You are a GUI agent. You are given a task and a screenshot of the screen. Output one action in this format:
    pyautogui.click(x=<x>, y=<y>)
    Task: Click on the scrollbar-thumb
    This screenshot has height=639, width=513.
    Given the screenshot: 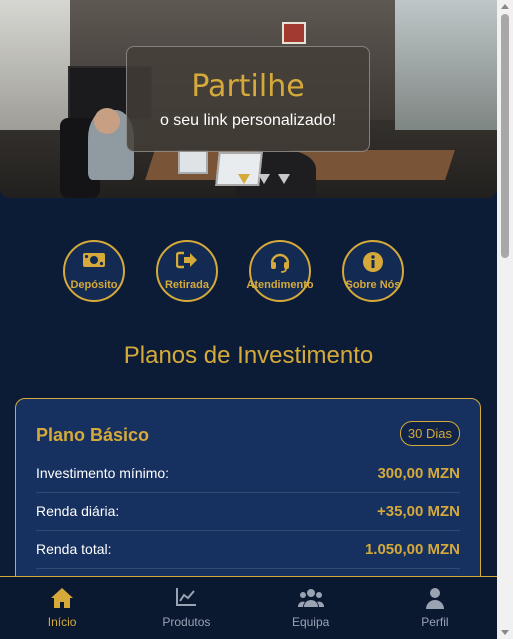 What is the action you would take?
    pyautogui.click(x=505, y=136)
    